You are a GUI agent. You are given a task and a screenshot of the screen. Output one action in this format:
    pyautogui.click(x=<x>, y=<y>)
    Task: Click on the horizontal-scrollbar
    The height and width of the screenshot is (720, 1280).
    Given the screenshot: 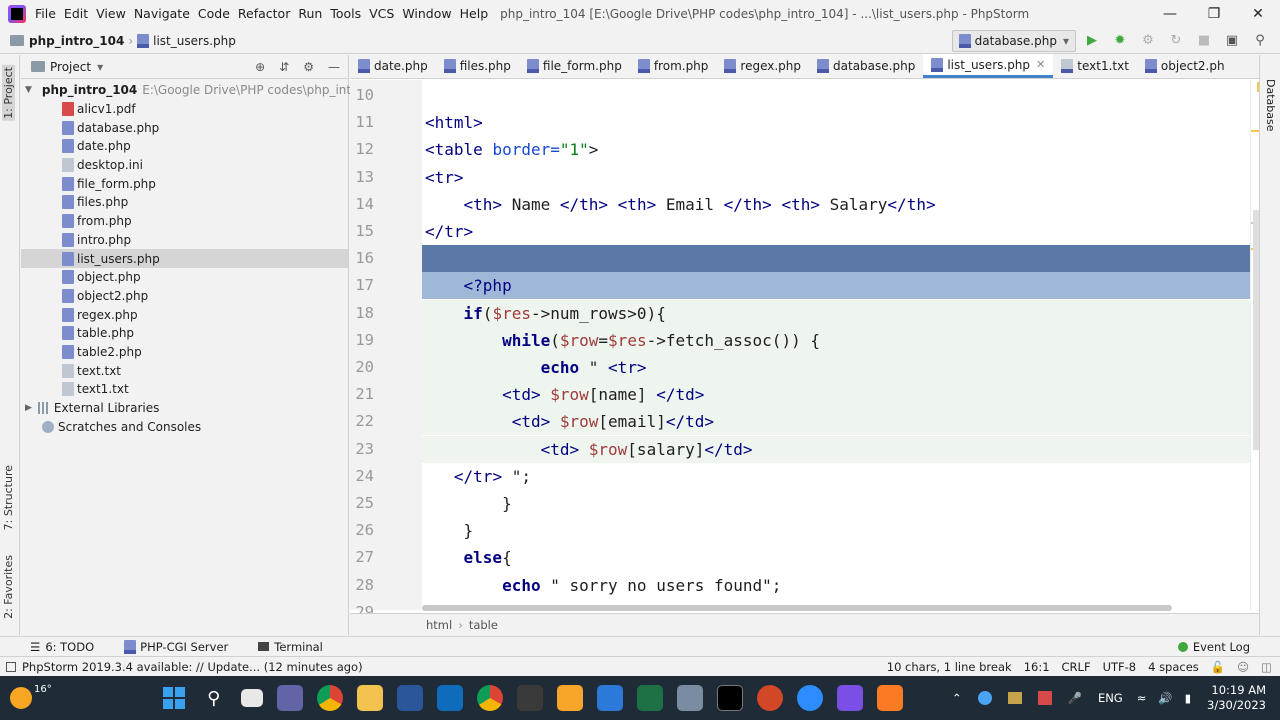 What is the action you would take?
    pyautogui.click(x=797, y=608)
    